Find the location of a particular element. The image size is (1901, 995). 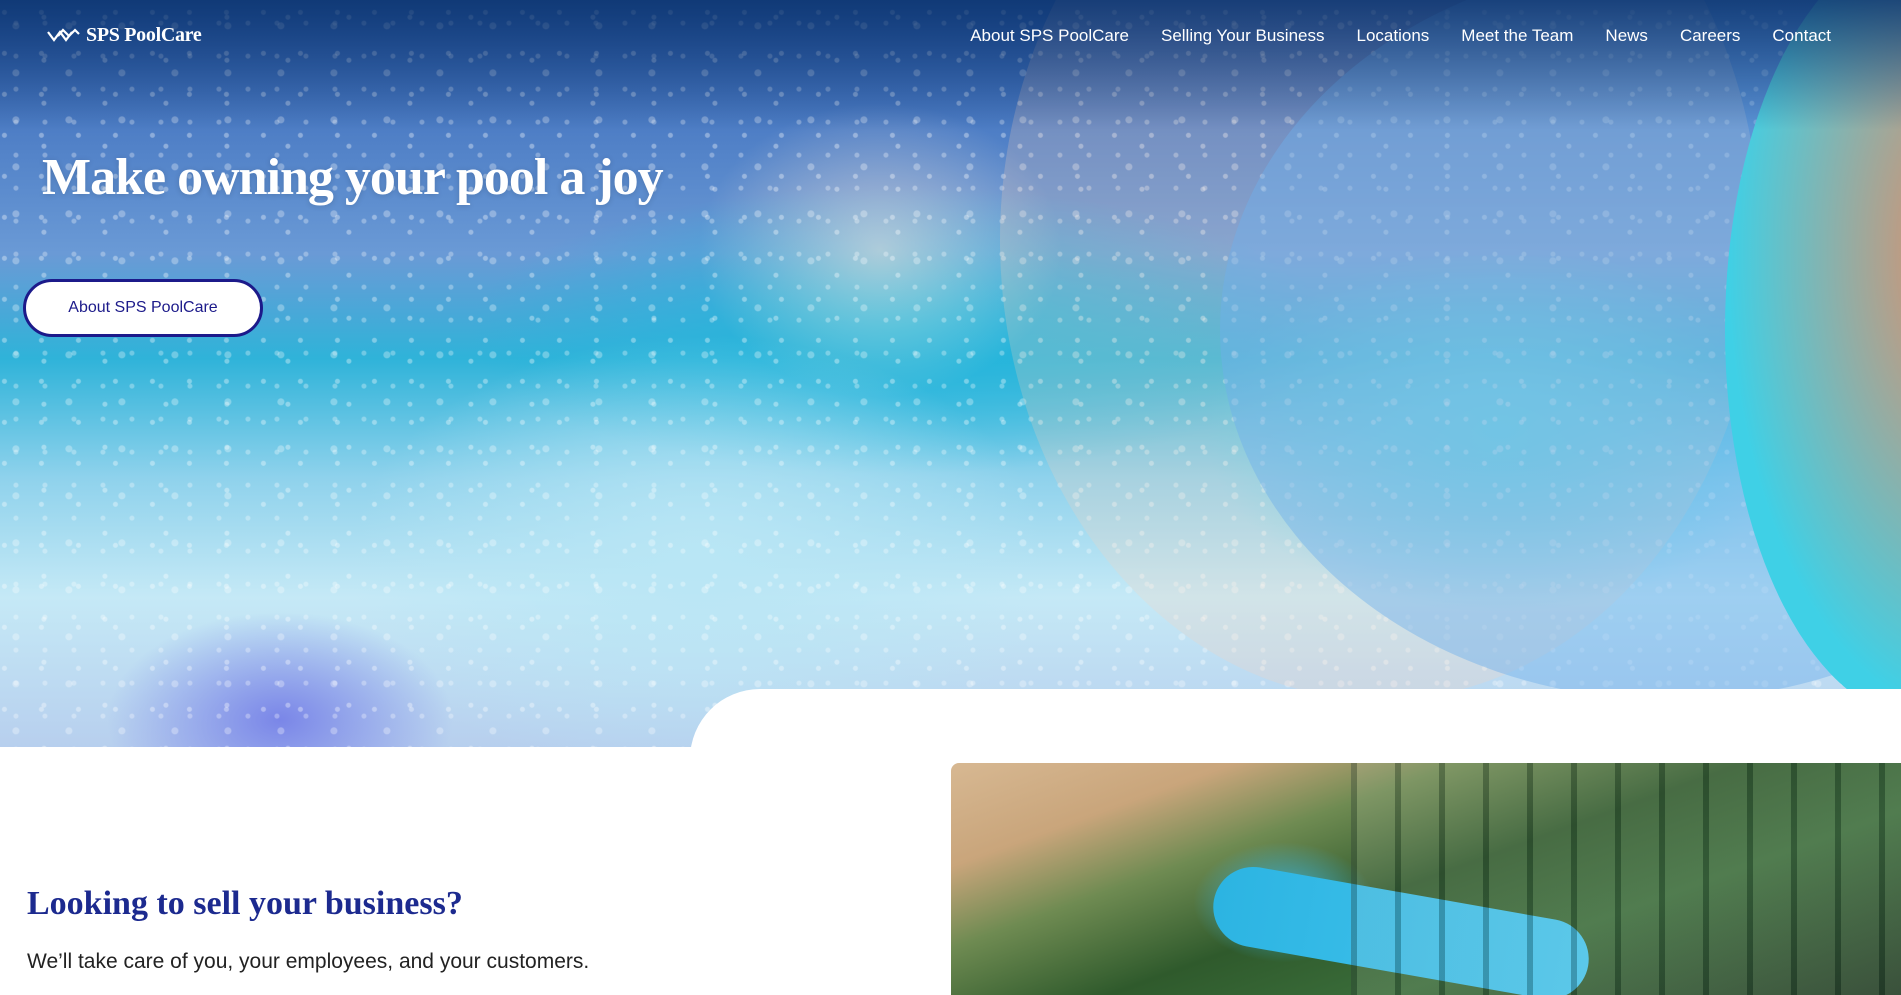

hero-bottom-curve is located at coordinates (1295, 718).